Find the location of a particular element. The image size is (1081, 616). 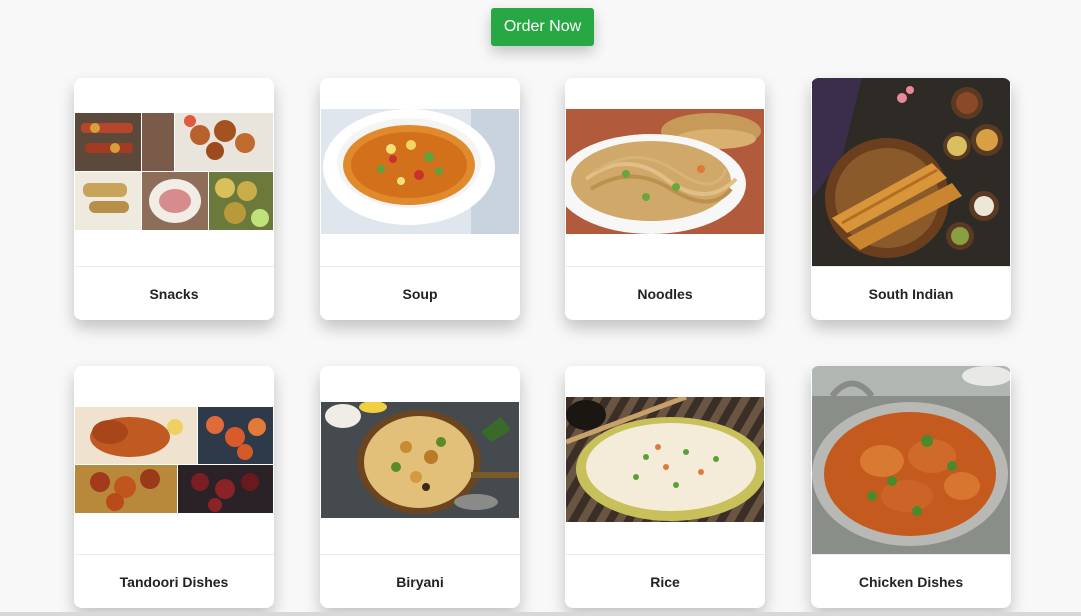

category-label: Rice is located at coordinates (665, 581).